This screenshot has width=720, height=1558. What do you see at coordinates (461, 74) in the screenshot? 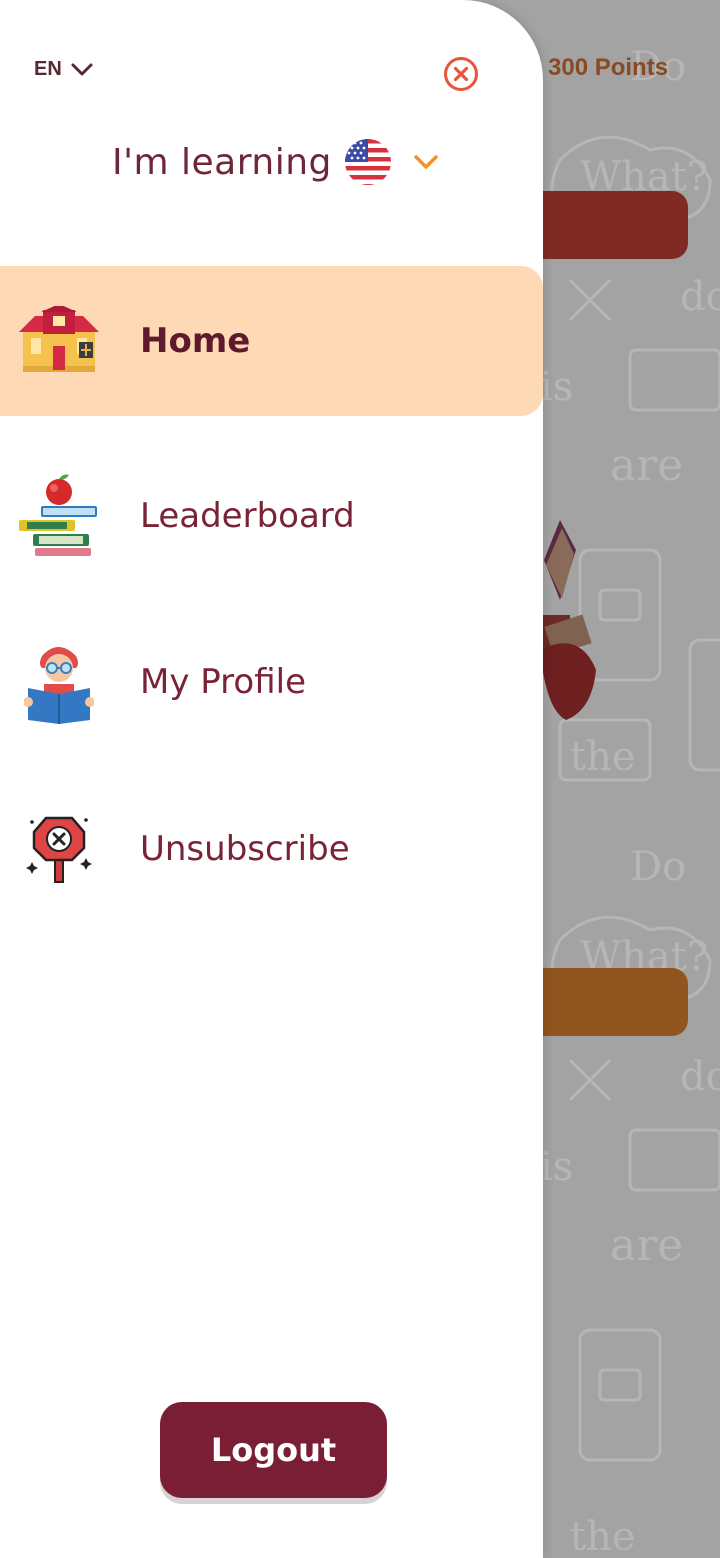
I see `close-icon` at bounding box center [461, 74].